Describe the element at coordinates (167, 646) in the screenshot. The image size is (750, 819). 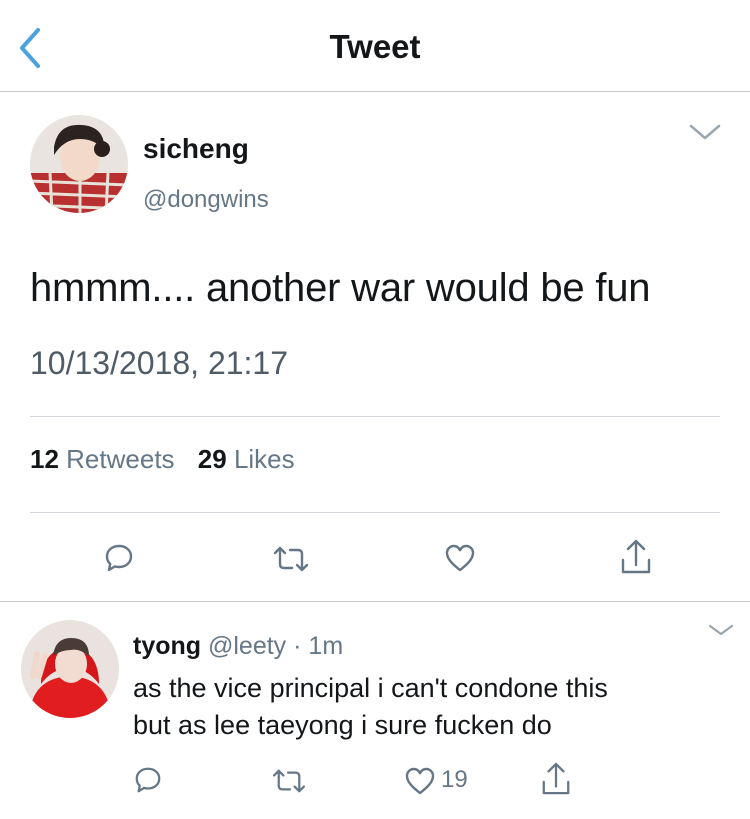
I see `reply-author-name: tyong` at that location.